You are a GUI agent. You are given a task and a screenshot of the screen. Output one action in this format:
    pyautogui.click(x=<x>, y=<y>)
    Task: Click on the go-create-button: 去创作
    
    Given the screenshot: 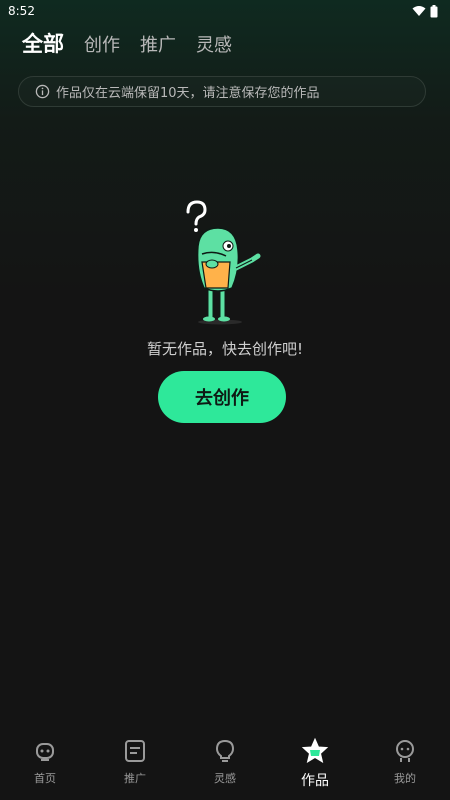 What is the action you would take?
    pyautogui.click(x=222, y=397)
    